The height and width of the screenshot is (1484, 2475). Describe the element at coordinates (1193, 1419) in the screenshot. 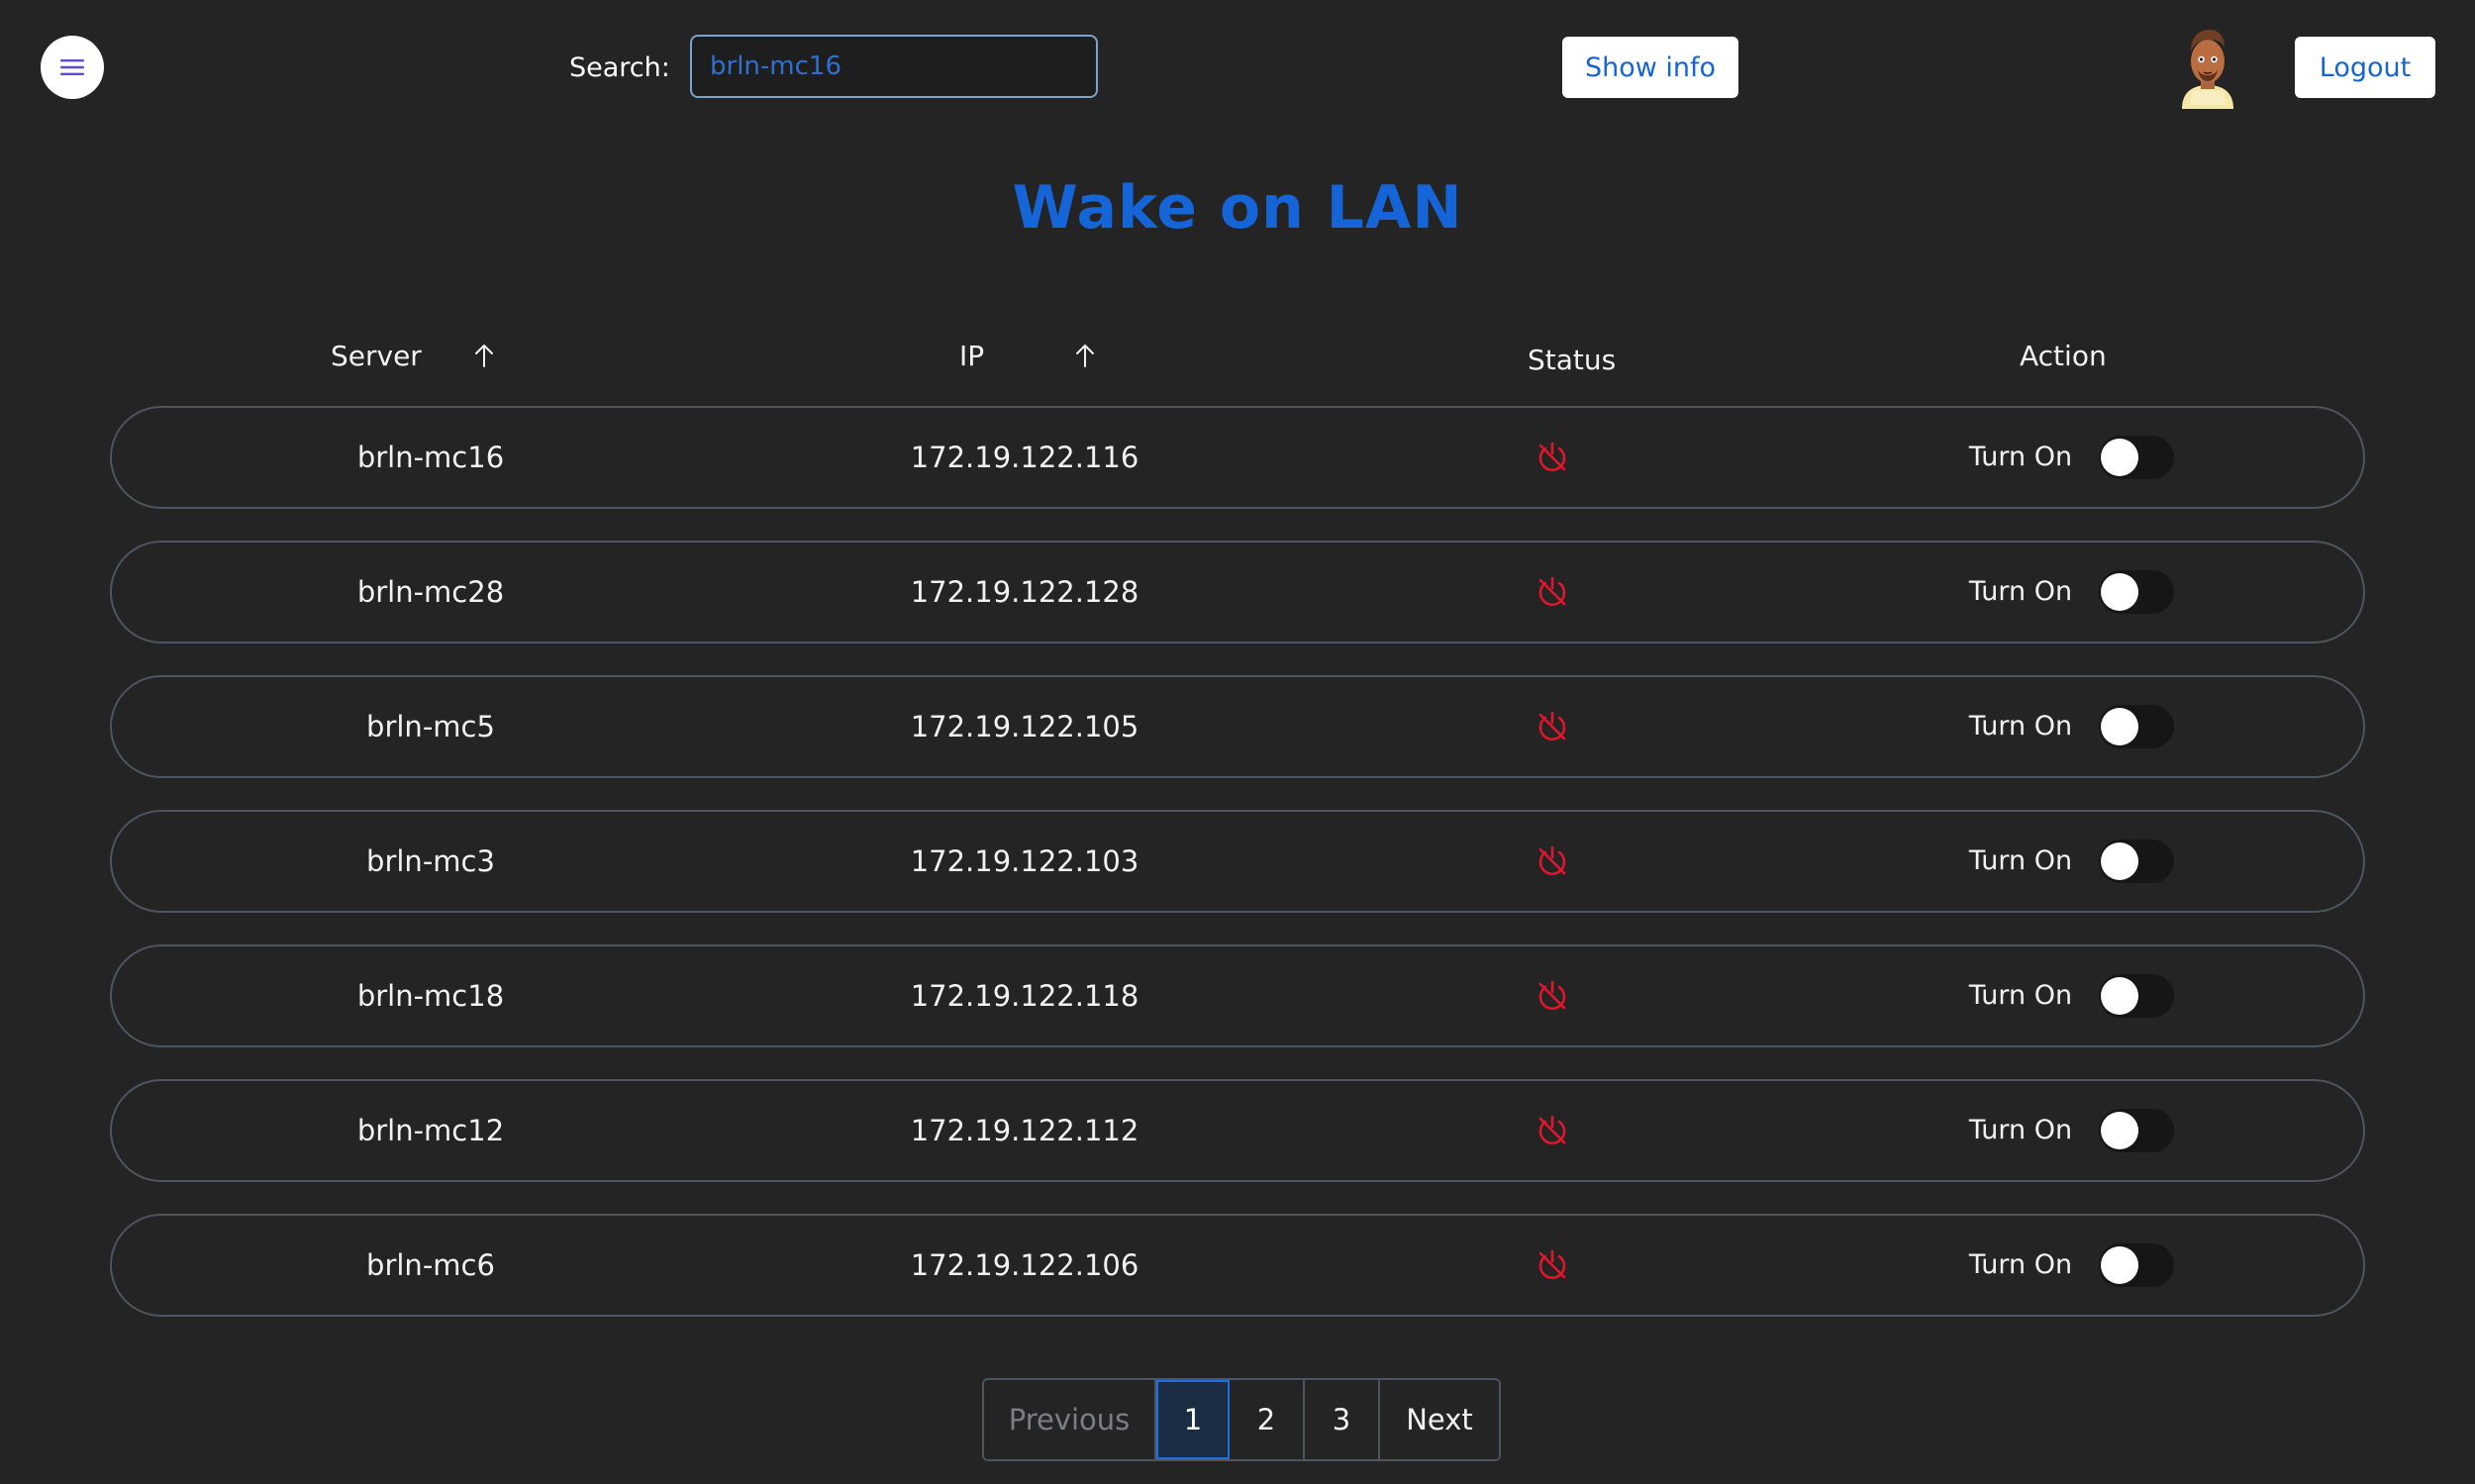

I see `pagination-page-1: 1` at that location.